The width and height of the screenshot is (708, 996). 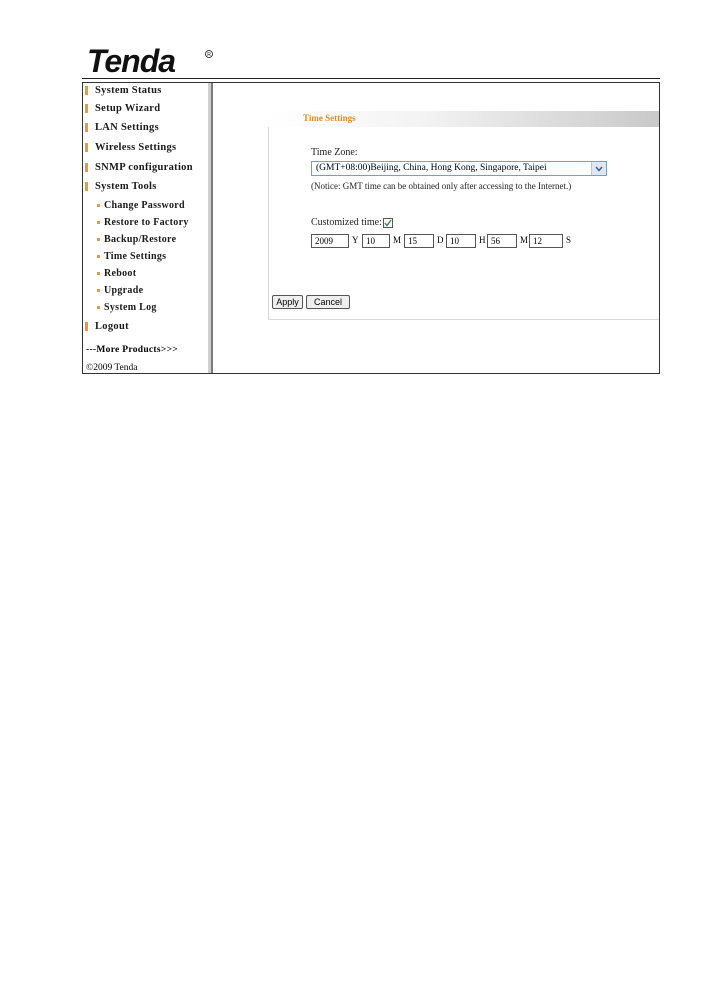 What do you see at coordinates (569, 240) in the screenshot?
I see `second-unit: S` at bounding box center [569, 240].